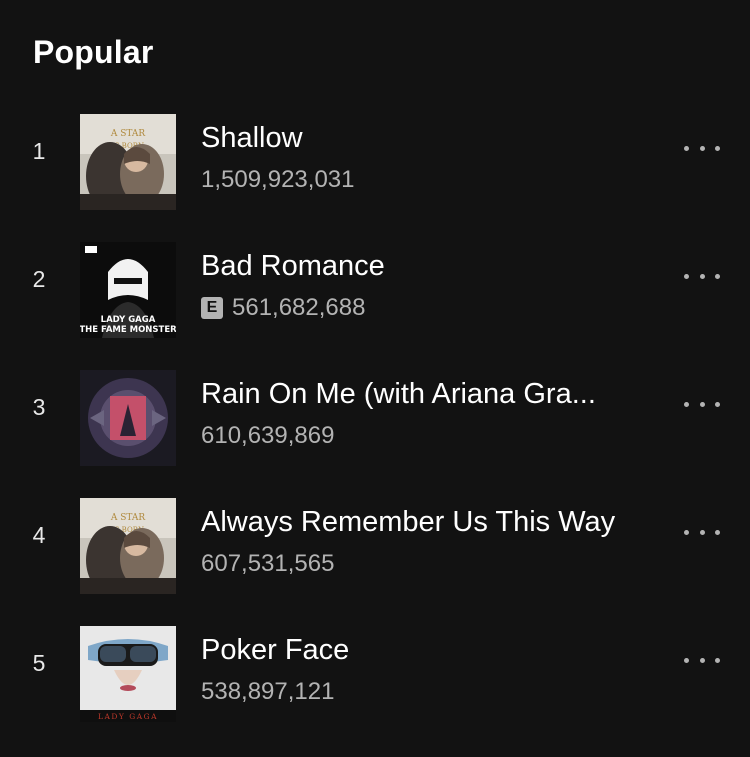 This screenshot has width=750, height=757. Describe the element at coordinates (431, 138) in the screenshot. I see `track-title: Shallow` at that location.